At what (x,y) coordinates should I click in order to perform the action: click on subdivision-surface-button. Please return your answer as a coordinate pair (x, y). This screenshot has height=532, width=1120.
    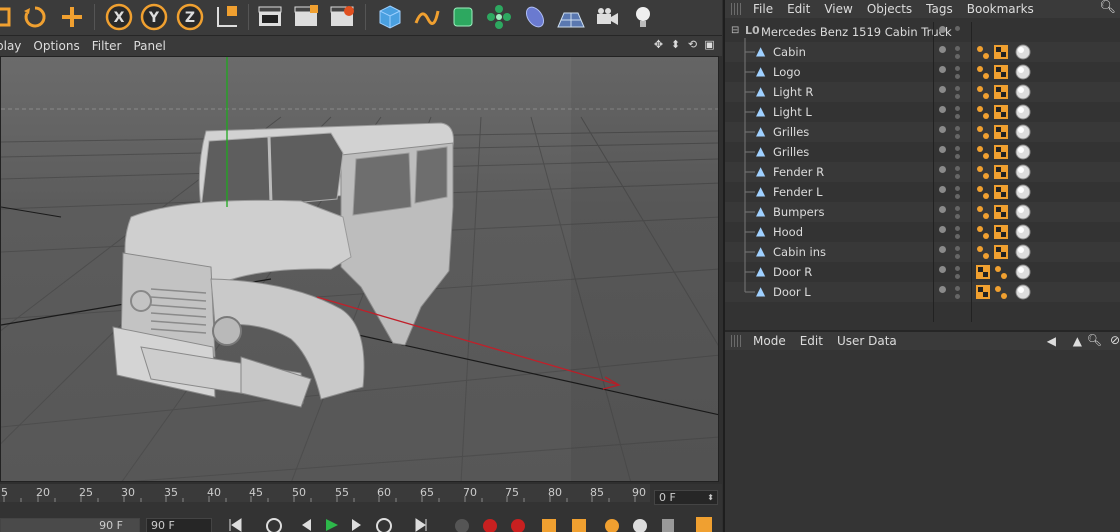
    Looking at the image, I should click on (463, 17).